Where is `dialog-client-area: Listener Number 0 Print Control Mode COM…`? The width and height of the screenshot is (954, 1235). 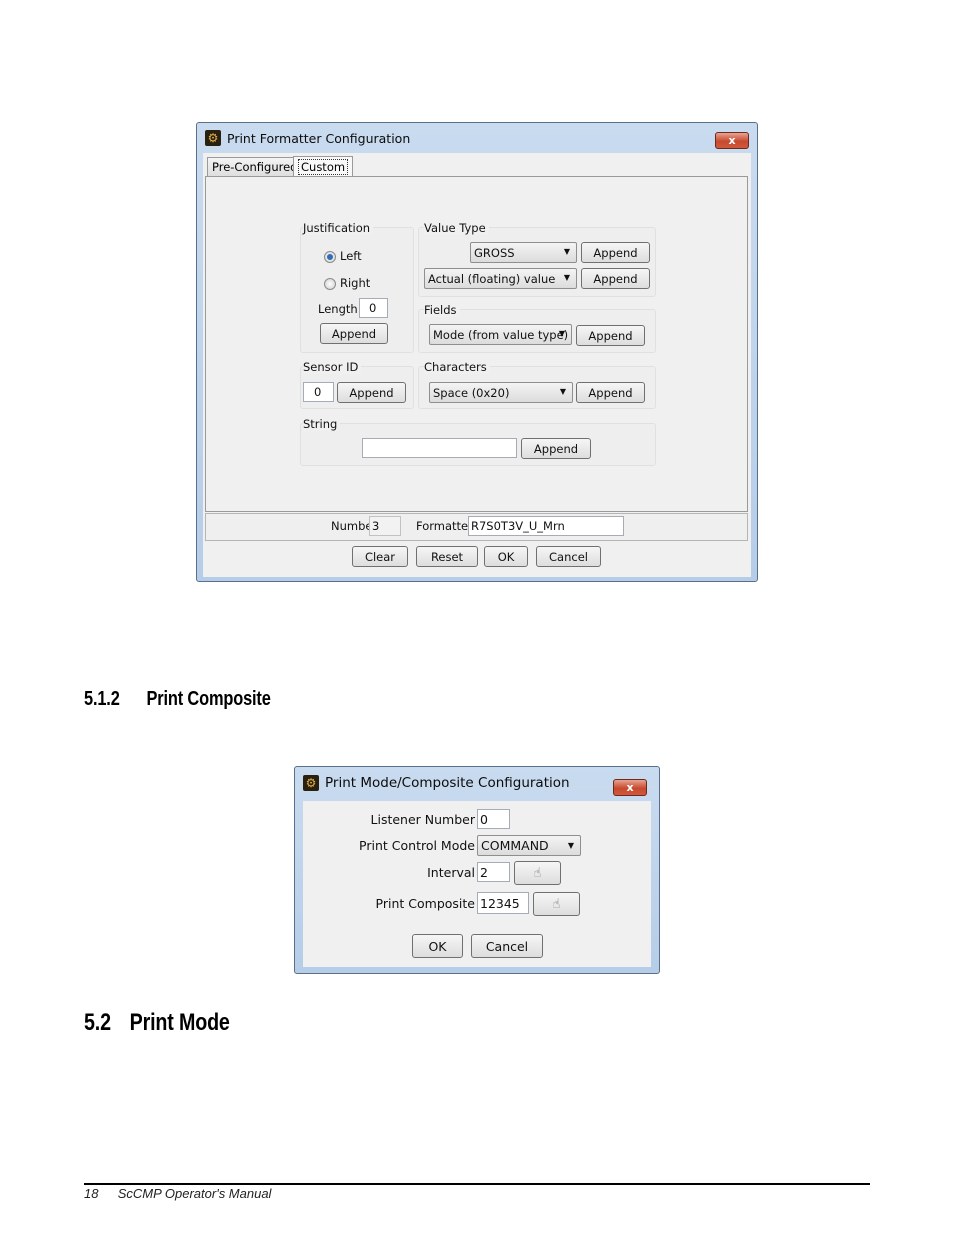
dialog-client-area: Listener Number 0 Print Control Mode COM… is located at coordinates (477, 884).